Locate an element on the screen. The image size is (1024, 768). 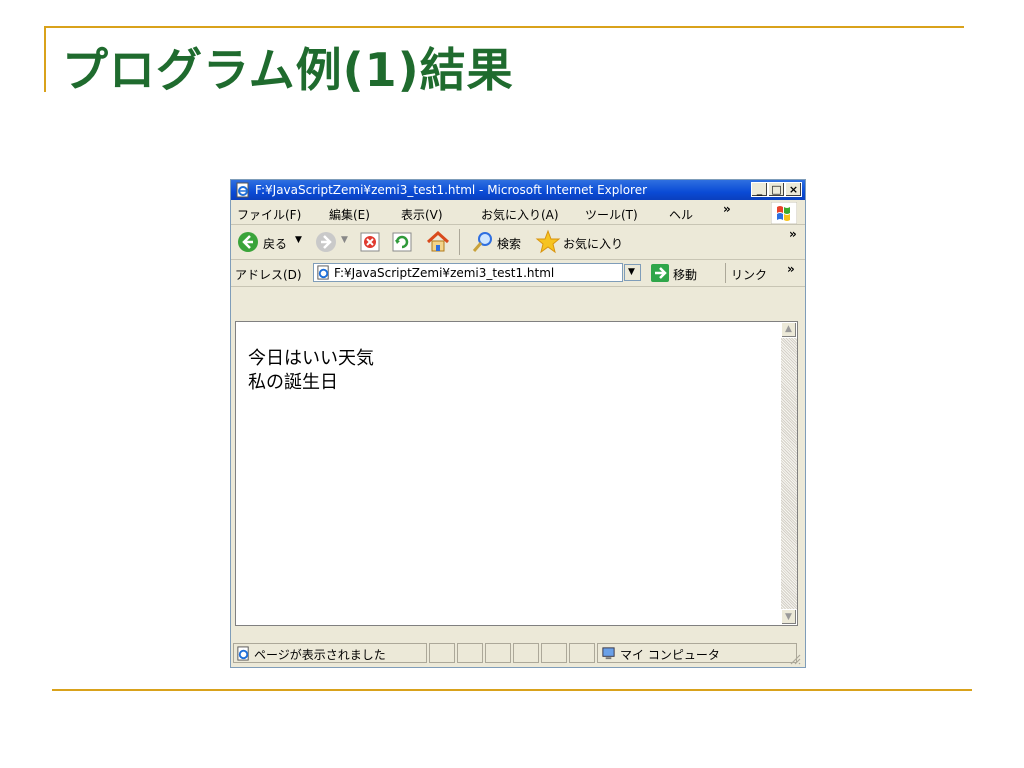
favorites-button-label: お気に入り is located at coordinates (593, 243).